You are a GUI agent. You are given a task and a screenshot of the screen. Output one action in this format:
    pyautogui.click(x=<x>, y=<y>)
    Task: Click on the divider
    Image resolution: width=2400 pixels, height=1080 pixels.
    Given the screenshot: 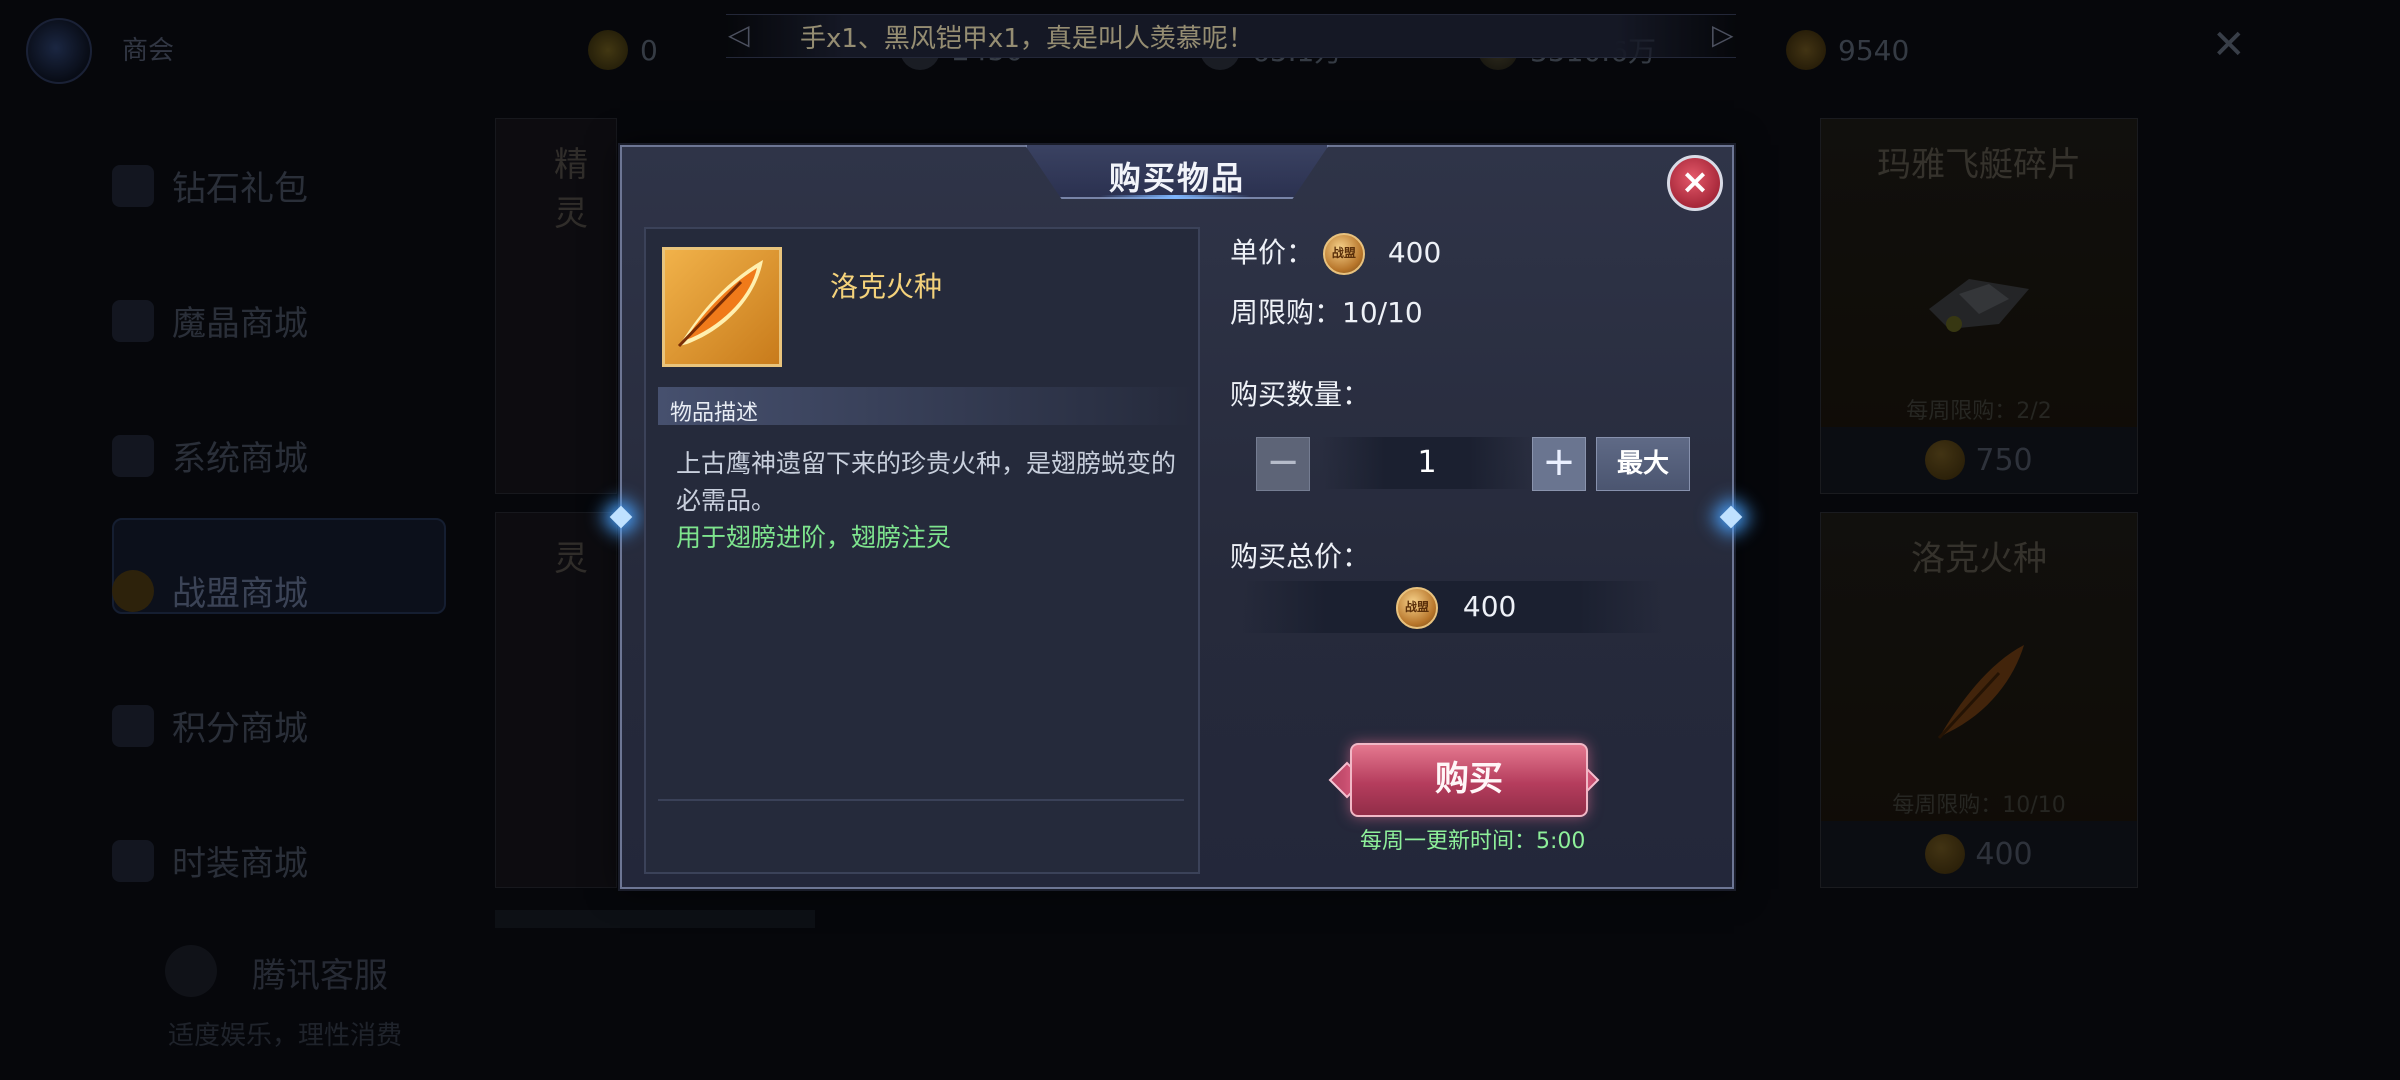 What is the action you would take?
    pyautogui.click(x=921, y=800)
    